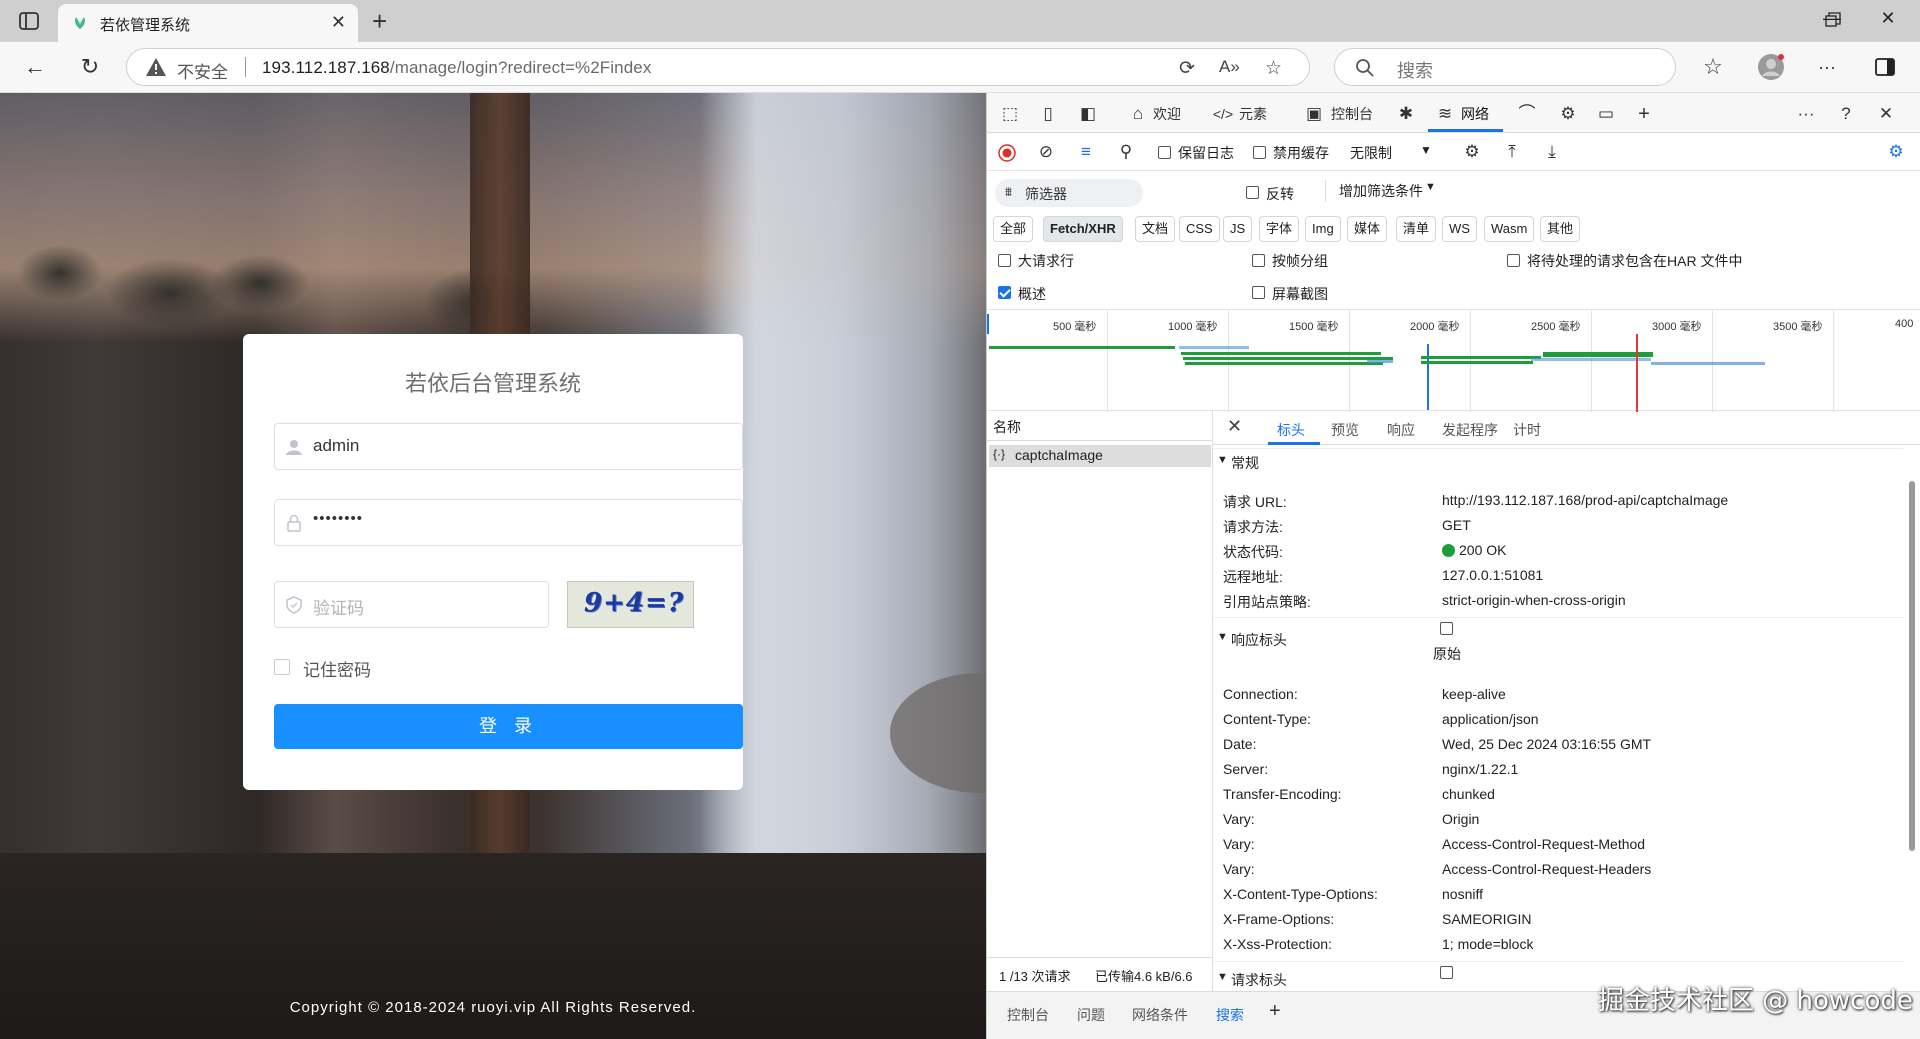 The height and width of the screenshot is (1039, 1920). I want to click on network-conditions-icon: ⚙, so click(1472, 152).